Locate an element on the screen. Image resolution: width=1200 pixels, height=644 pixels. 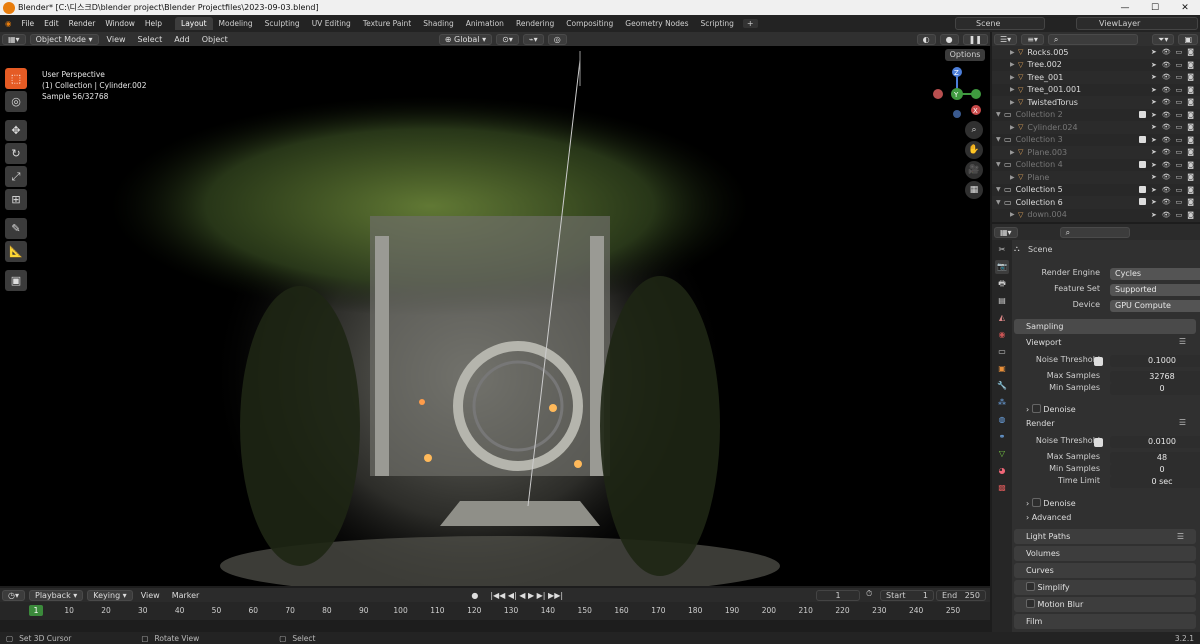
end-frame-field: End 250 is located at coordinates (961, 595).